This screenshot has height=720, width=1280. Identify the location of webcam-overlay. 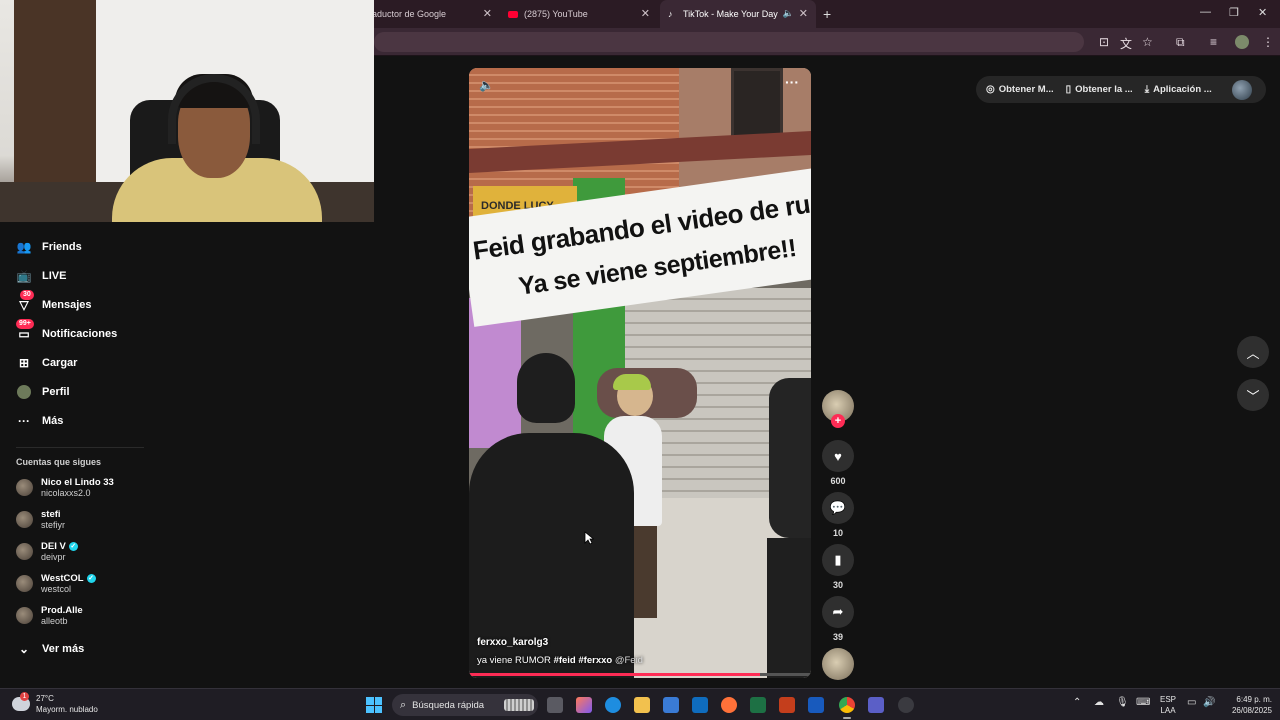
(187, 111).